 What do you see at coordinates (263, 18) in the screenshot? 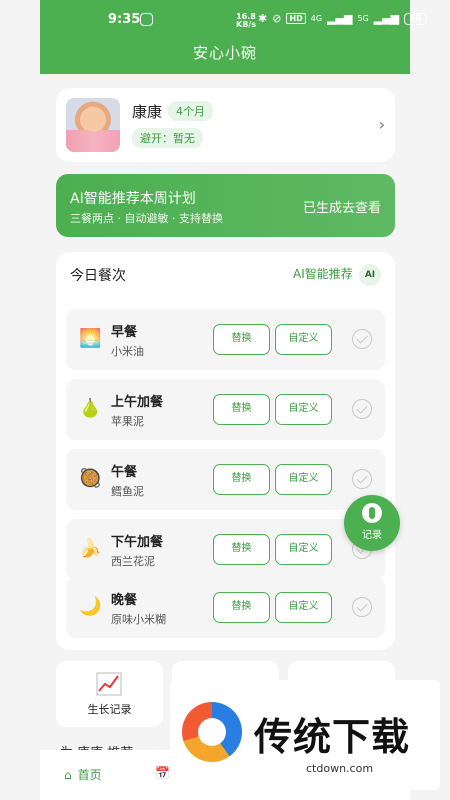
I see `bluetooth-icon: ✱` at bounding box center [263, 18].